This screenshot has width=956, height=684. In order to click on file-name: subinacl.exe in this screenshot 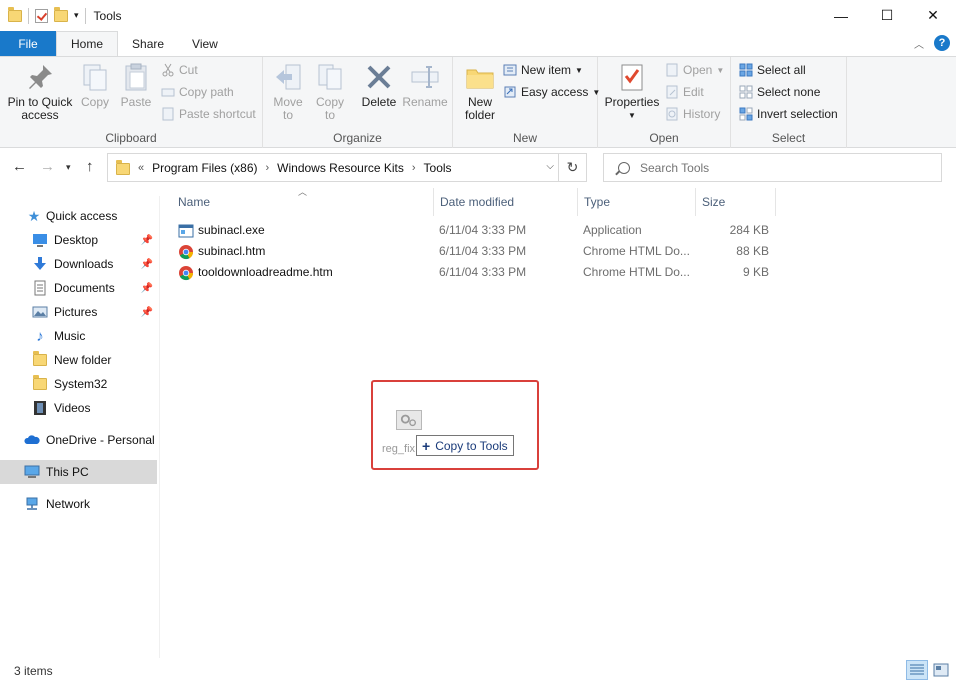, I will do `click(231, 230)`.